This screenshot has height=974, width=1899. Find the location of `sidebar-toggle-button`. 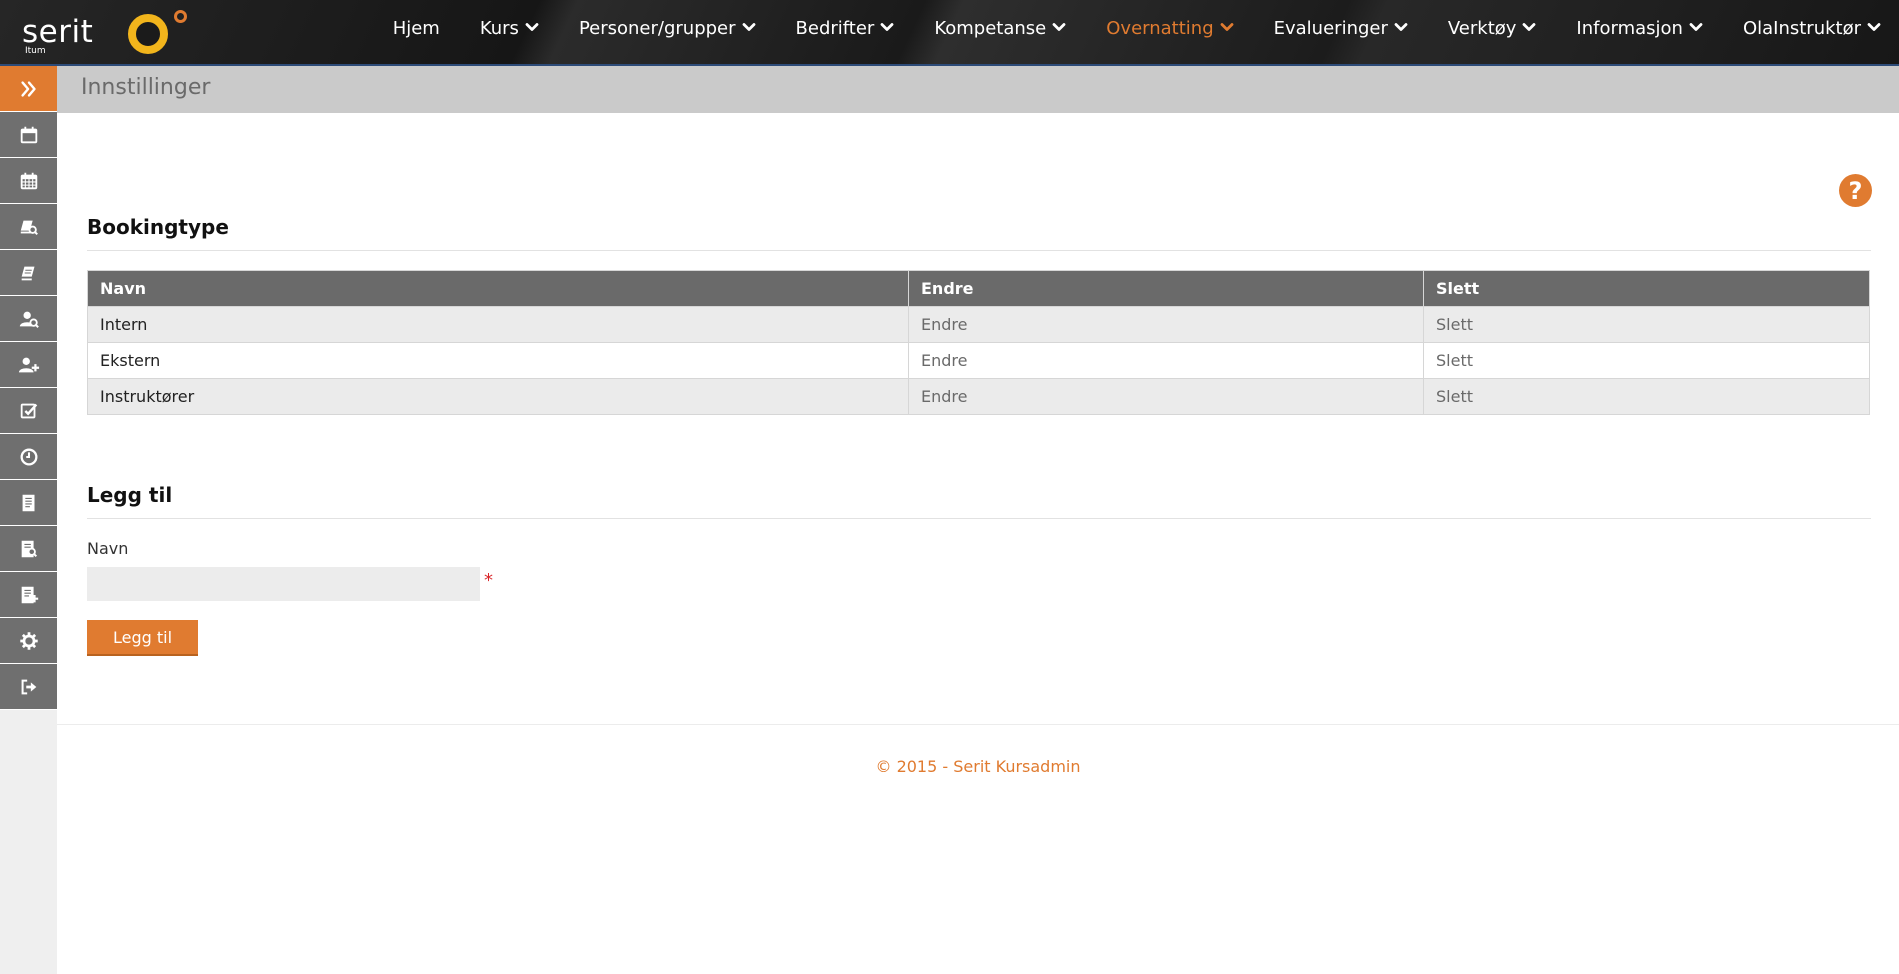

sidebar-toggle-button is located at coordinates (28, 89).